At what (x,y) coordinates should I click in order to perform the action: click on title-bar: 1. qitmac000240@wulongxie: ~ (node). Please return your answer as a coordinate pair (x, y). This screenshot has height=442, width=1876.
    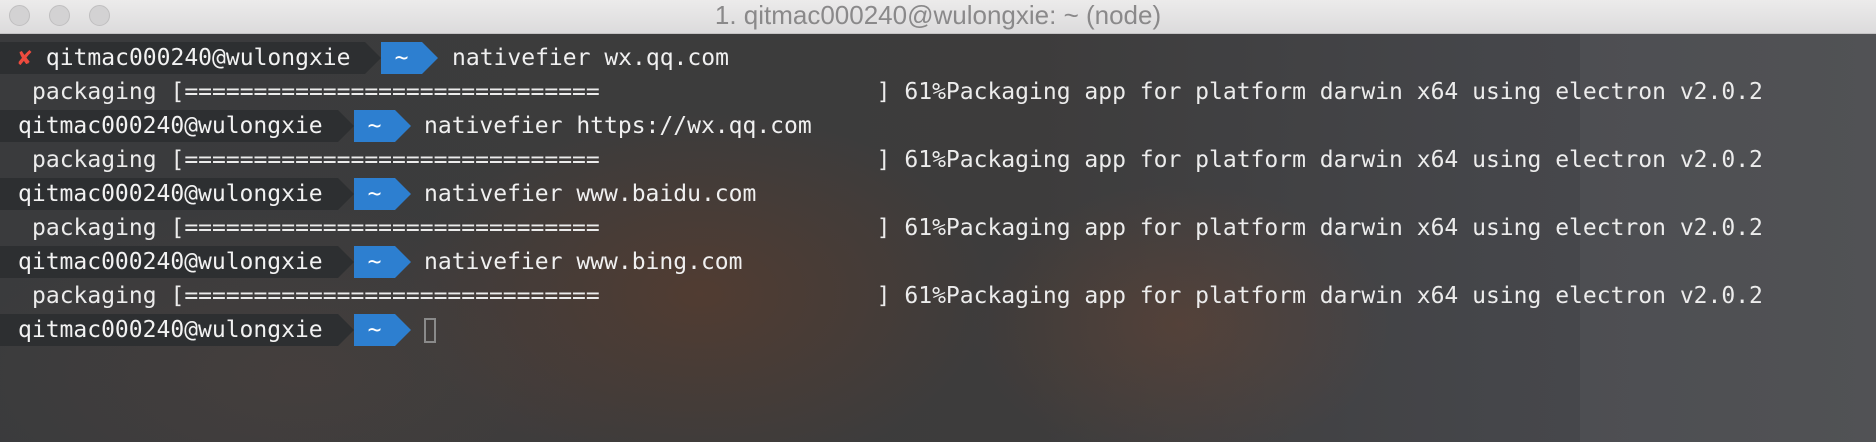
    Looking at the image, I should click on (938, 17).